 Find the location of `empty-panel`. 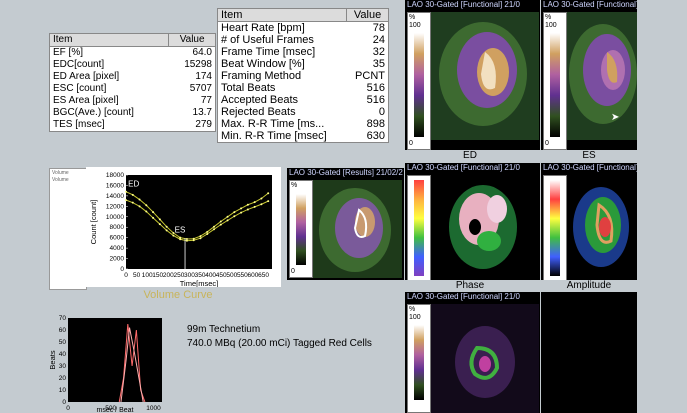

empty-panel is located at coordinates (589, 352).